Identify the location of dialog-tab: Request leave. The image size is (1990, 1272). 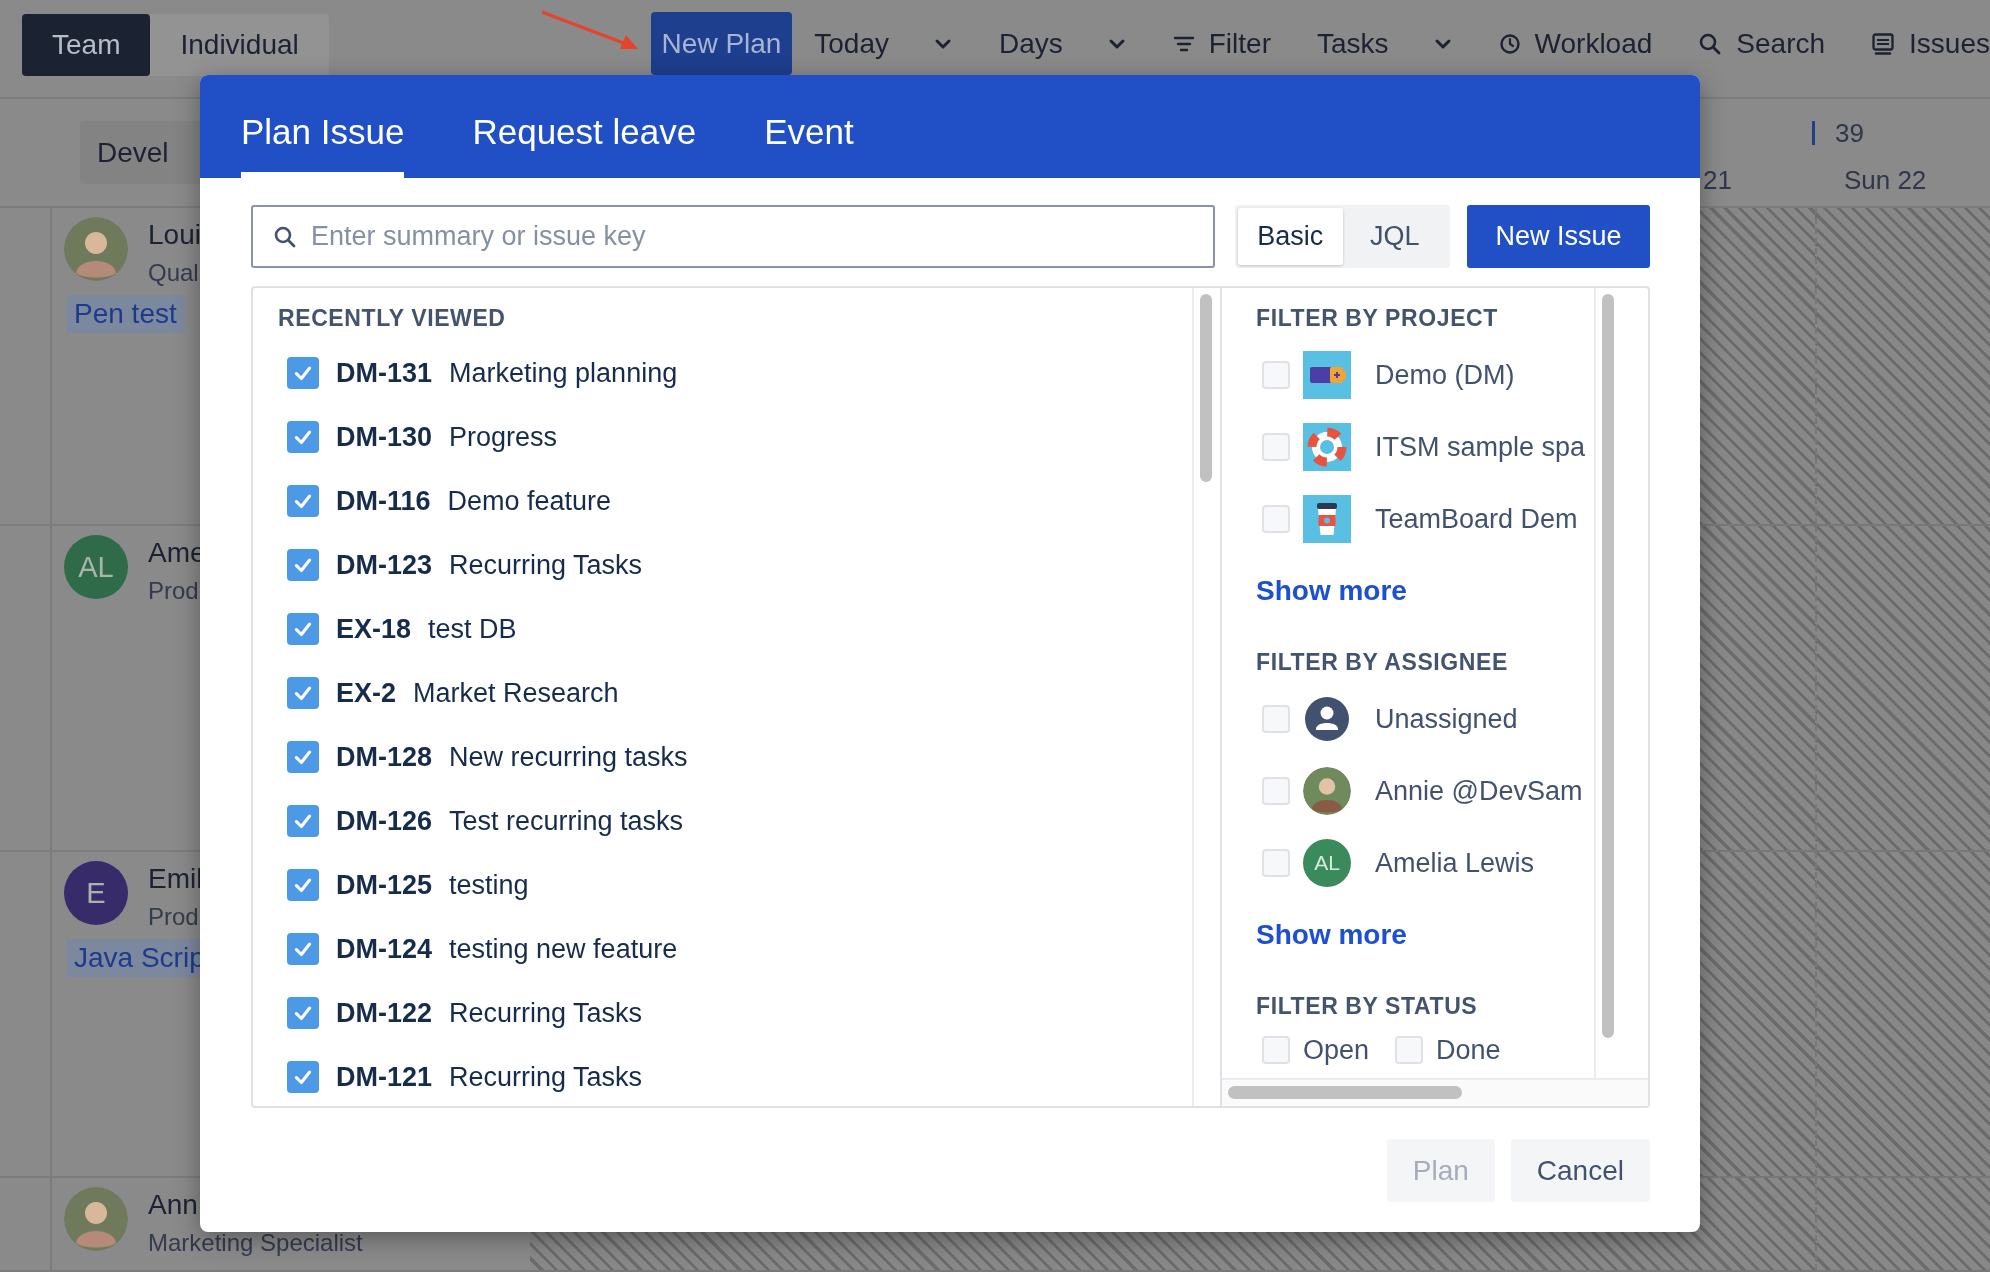
(584, 145).